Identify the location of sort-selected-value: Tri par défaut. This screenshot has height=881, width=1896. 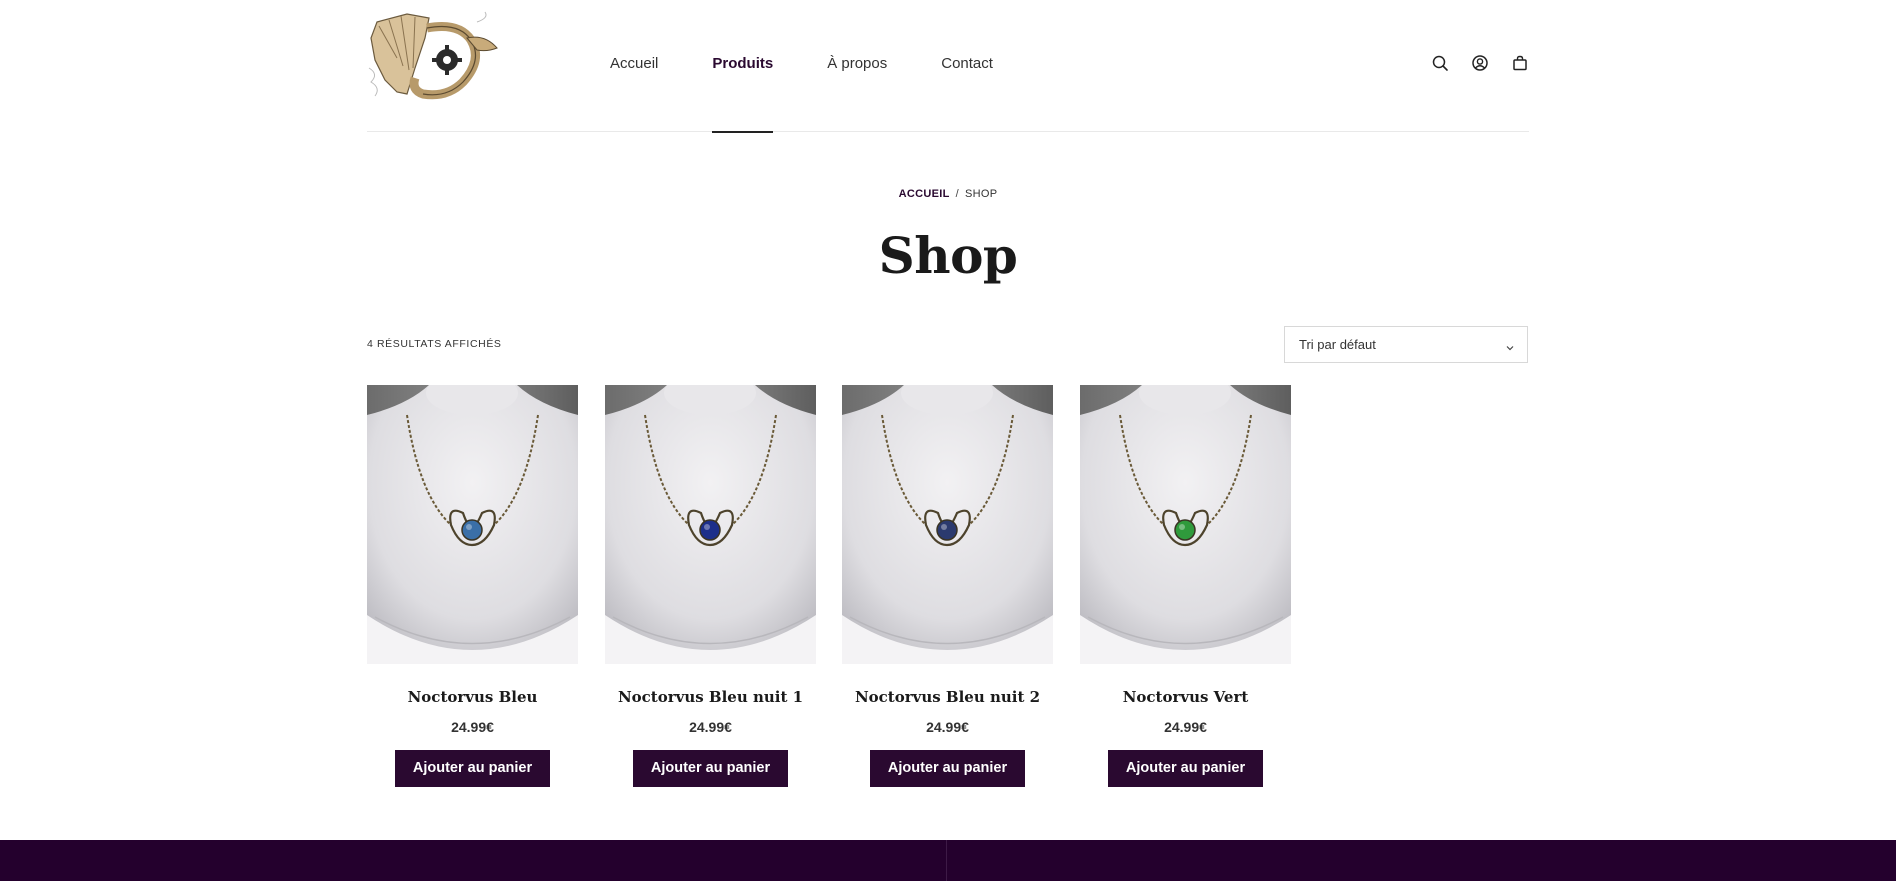
(1337, 344).